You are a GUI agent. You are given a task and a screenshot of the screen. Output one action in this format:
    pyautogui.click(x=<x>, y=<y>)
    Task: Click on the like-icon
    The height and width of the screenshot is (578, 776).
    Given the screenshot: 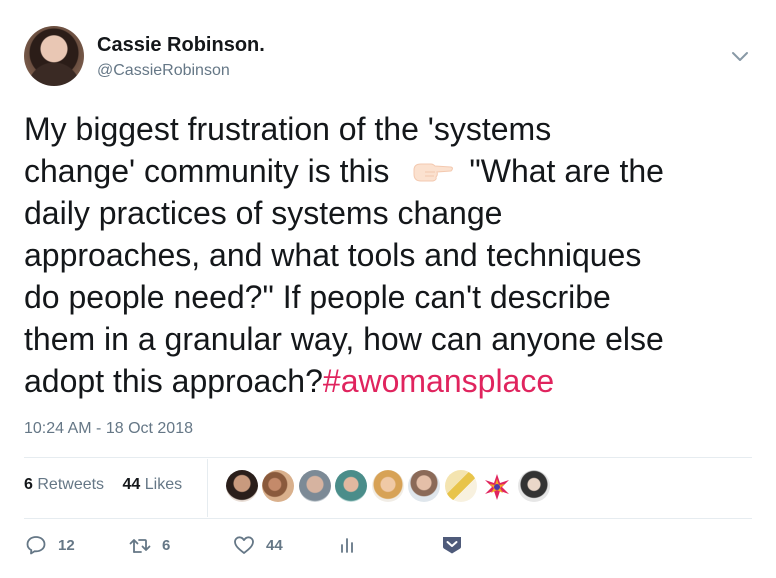 What is the action you would take?
    pyautogui.click(x=244, y=545)
    